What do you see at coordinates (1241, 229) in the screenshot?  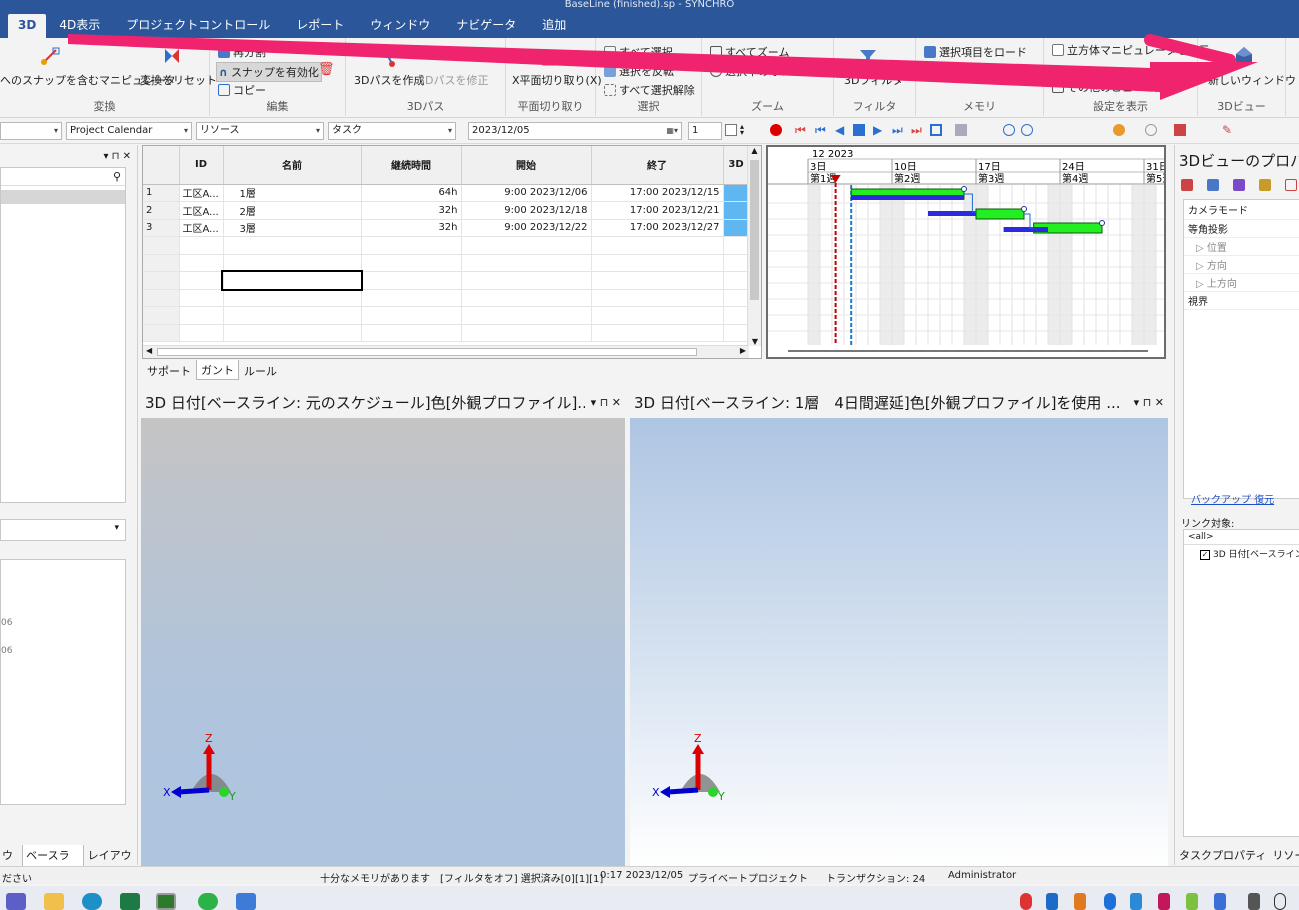 I see `prop-isometric: 等角投影` at bounding box center [1241, 229].